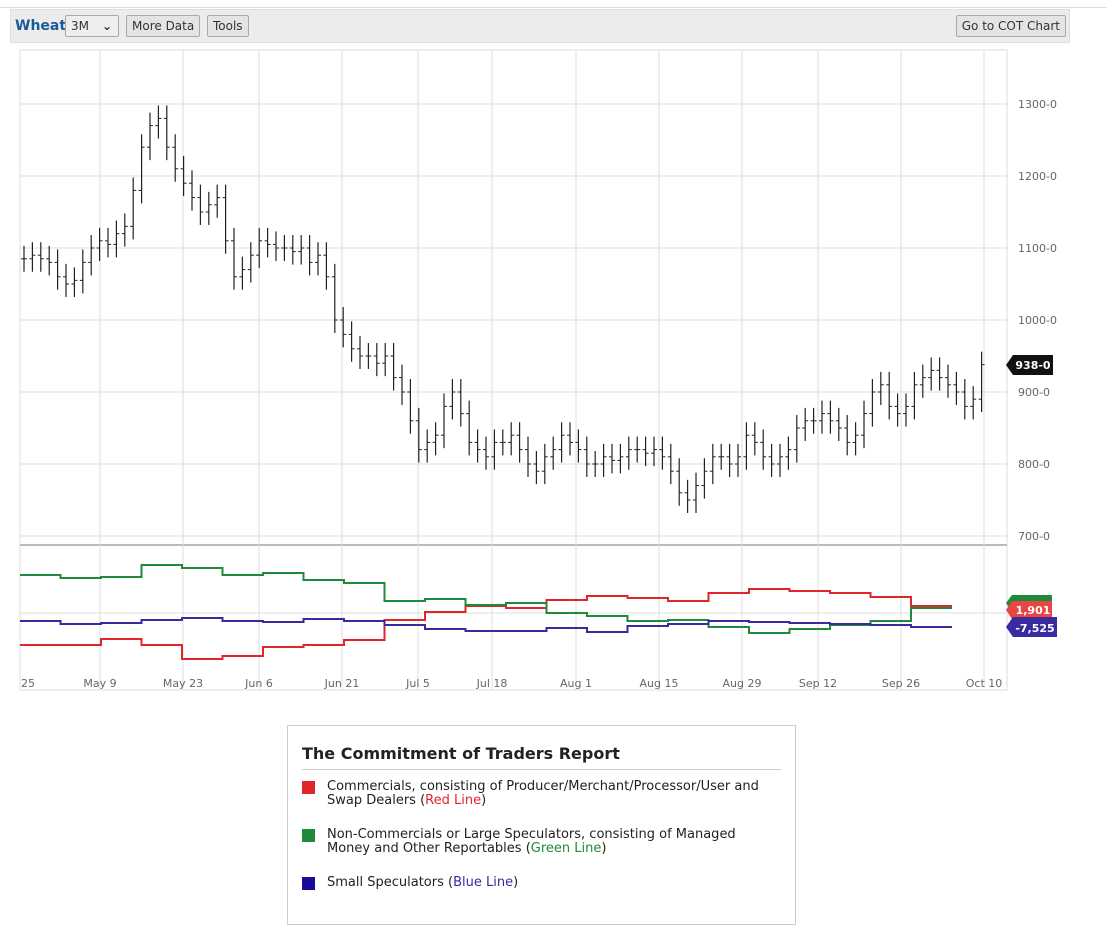  Describe the element at coordinates (901, 683) in the screenshot. I see `x-tick-label: Sep 26` at that location.